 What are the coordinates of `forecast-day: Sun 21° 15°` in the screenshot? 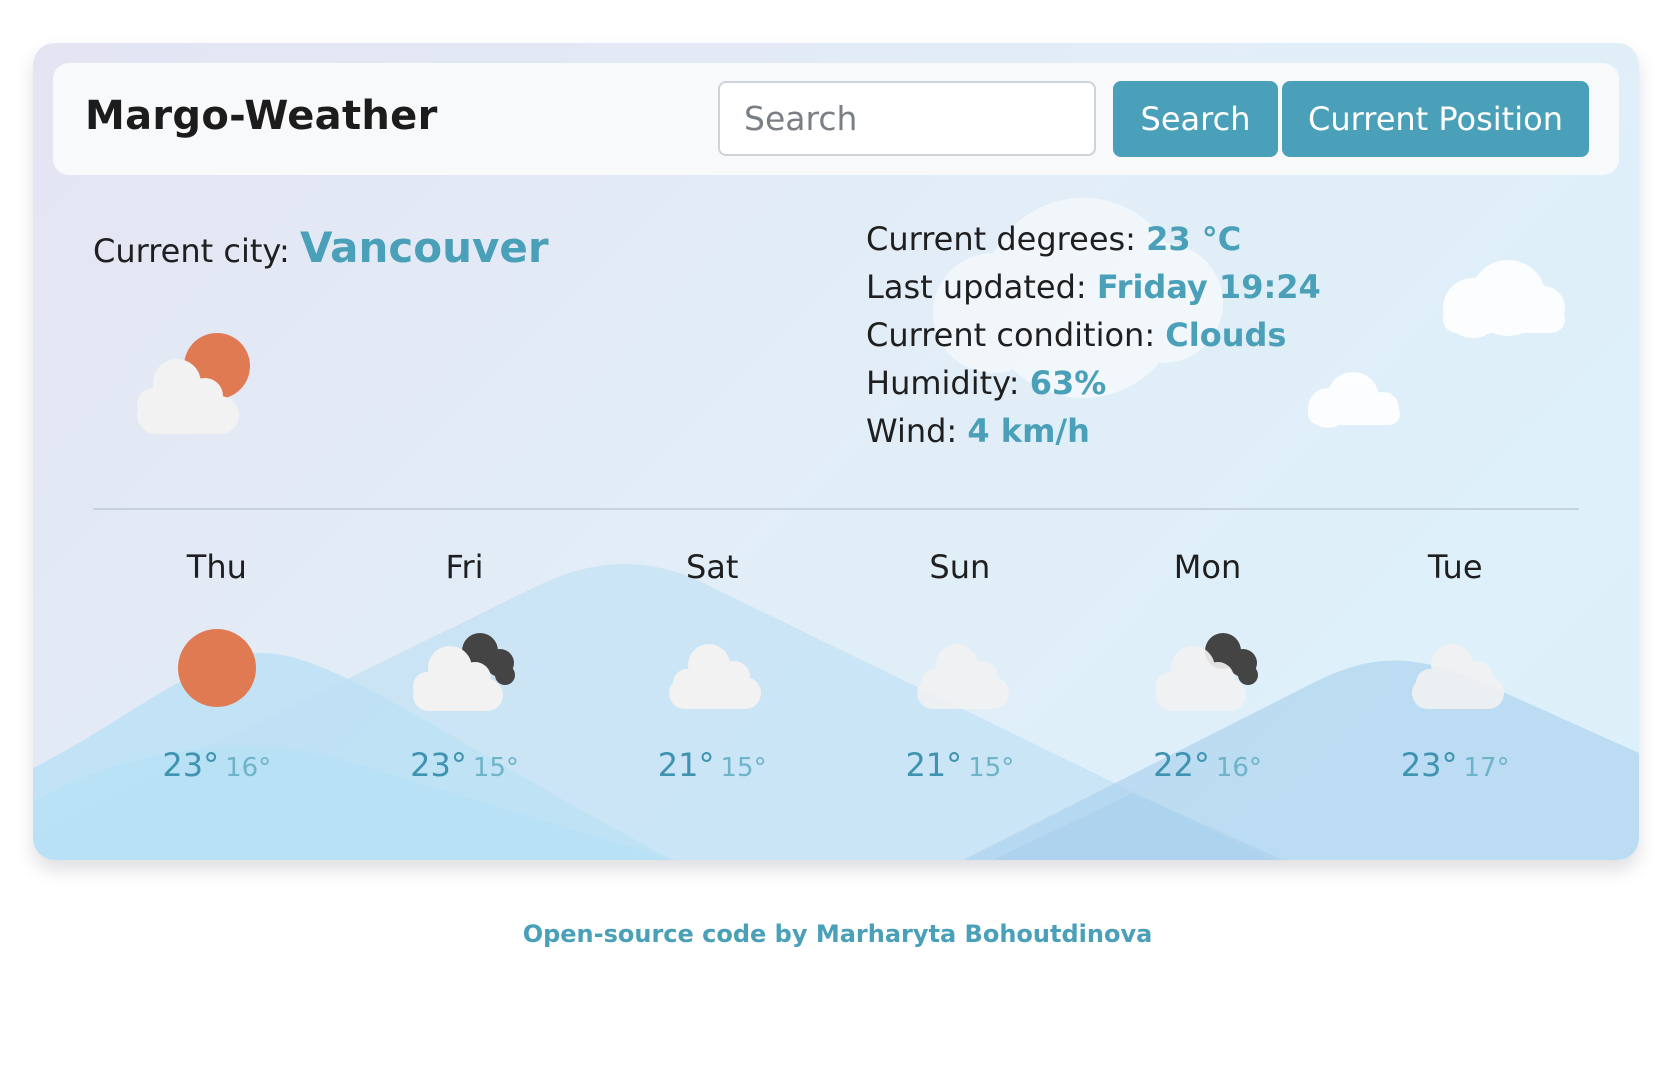 It's located at (960, 678).